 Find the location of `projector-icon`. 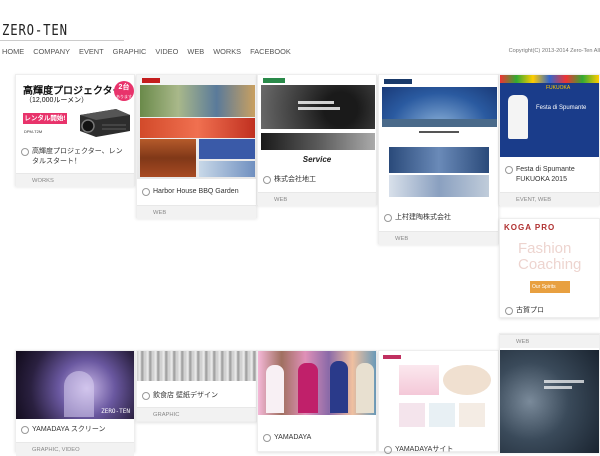

projector-icon is located at coordinates (105, 123).